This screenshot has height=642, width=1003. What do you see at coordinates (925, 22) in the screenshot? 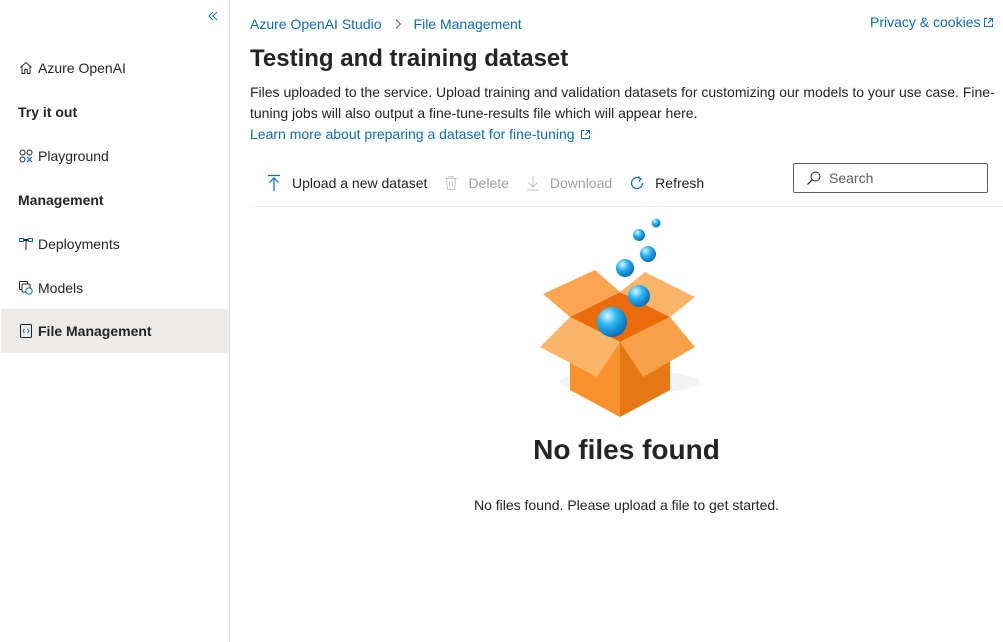
I see `privacy-cookies-label: Privacy & cookies` at bounding box center [925, 22].